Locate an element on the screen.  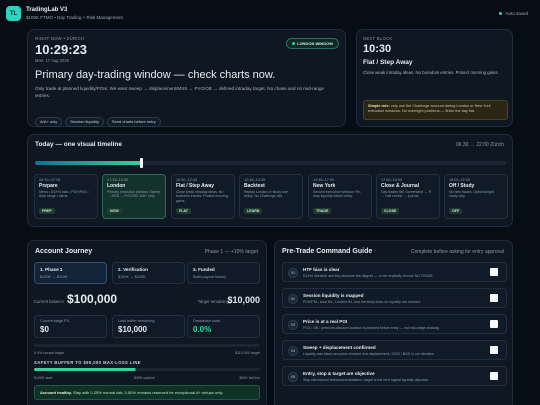
phase-range: $100K → $105K is located at coordinates (132, 277).